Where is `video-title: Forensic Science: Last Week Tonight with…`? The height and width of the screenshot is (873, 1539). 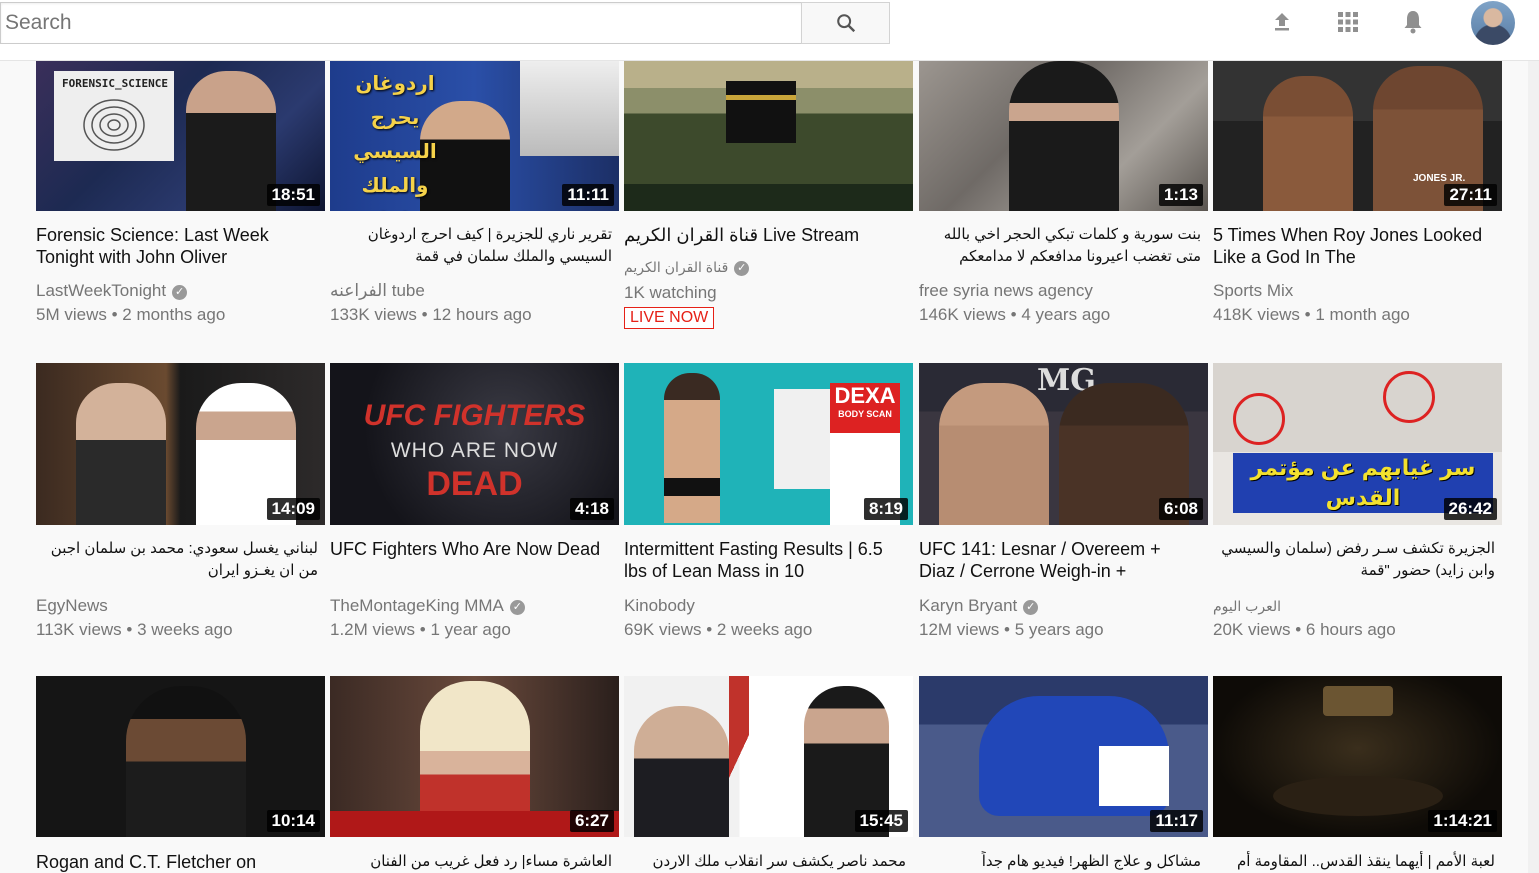
video-title: Forensic Science: Last Week Tonight with… is located at coordinates (177, 246).